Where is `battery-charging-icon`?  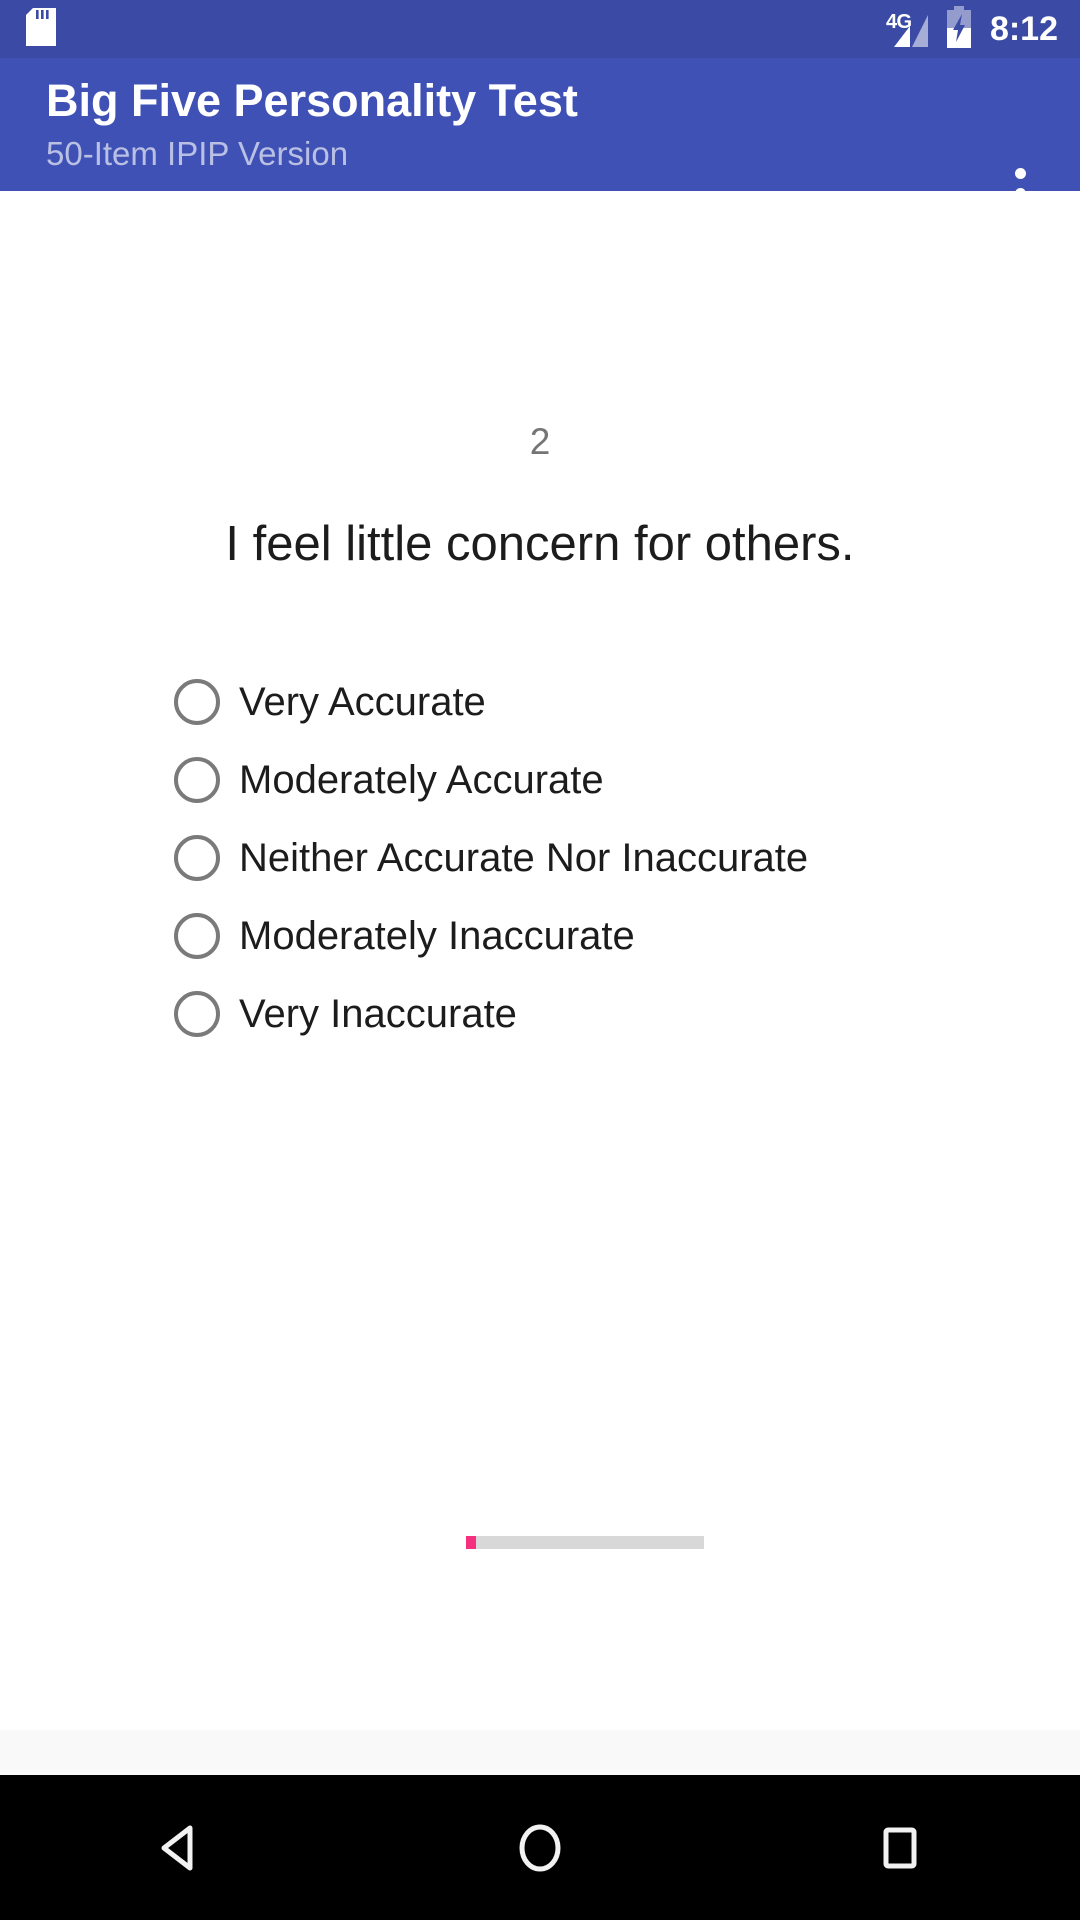
battery-charging-icon is located at coordinates (959, 29).